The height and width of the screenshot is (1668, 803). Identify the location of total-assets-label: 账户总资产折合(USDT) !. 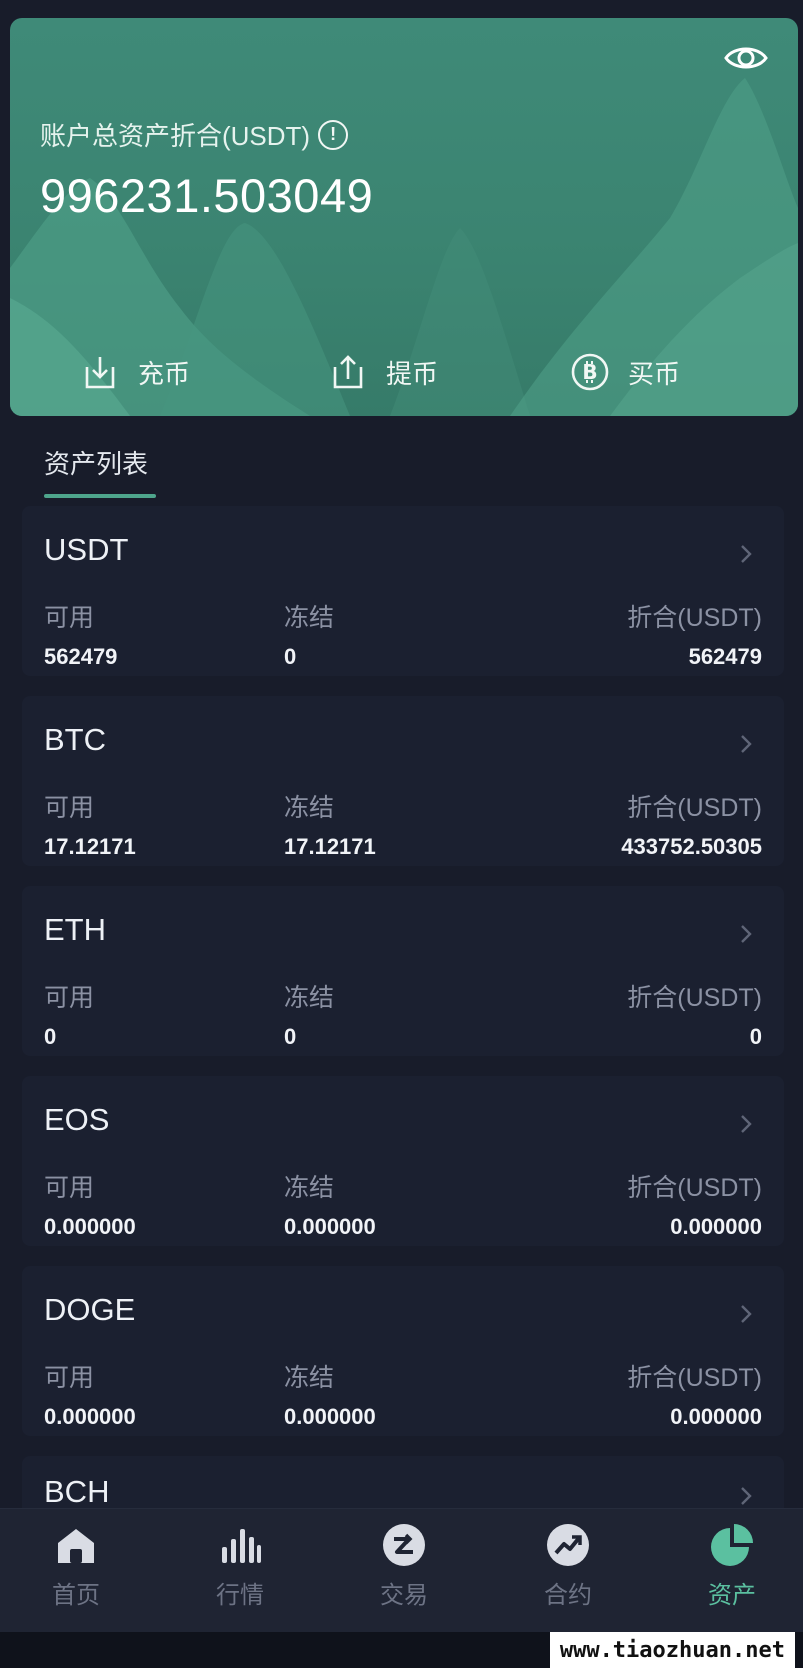
(194, 134).